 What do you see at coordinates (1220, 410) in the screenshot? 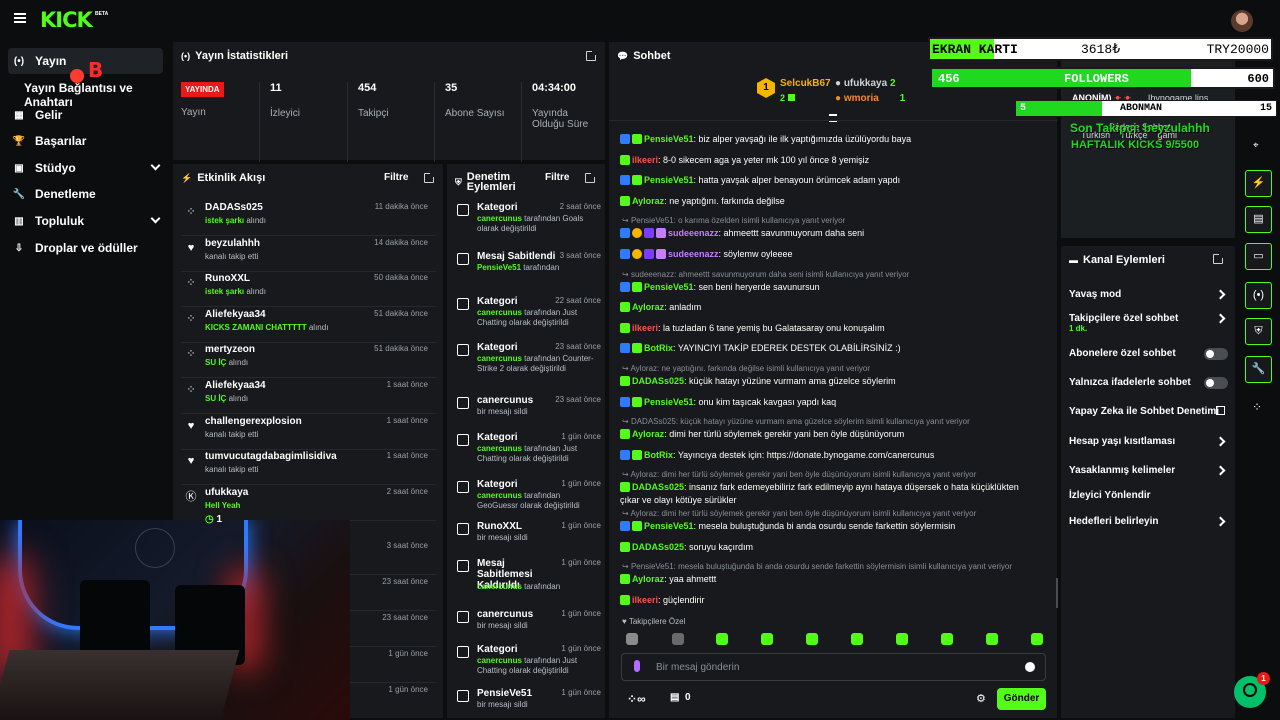
I see `external-link-icon` at bounding box center [1220, 410].